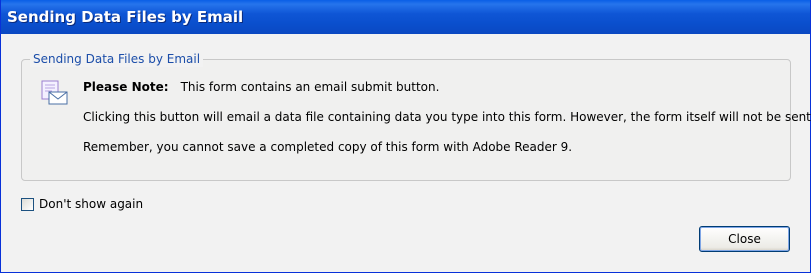 Image resolution: width=811 pixels, height=274 pixels. Describe the element at coordinates (27, 204) in the screenshot. I see `dont-show-again-checkbox` at that location.